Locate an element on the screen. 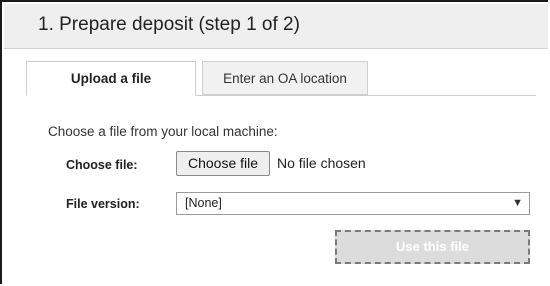 The image size is (550, 286). page-title: 1. Prepare deposit (step 1 of 2) is located at coordinates (169, 24).